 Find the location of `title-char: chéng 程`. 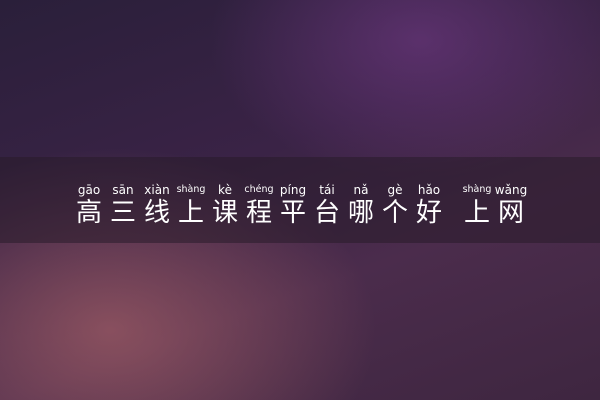

title-char: chéng 程 is located at coordinates (259, 205).